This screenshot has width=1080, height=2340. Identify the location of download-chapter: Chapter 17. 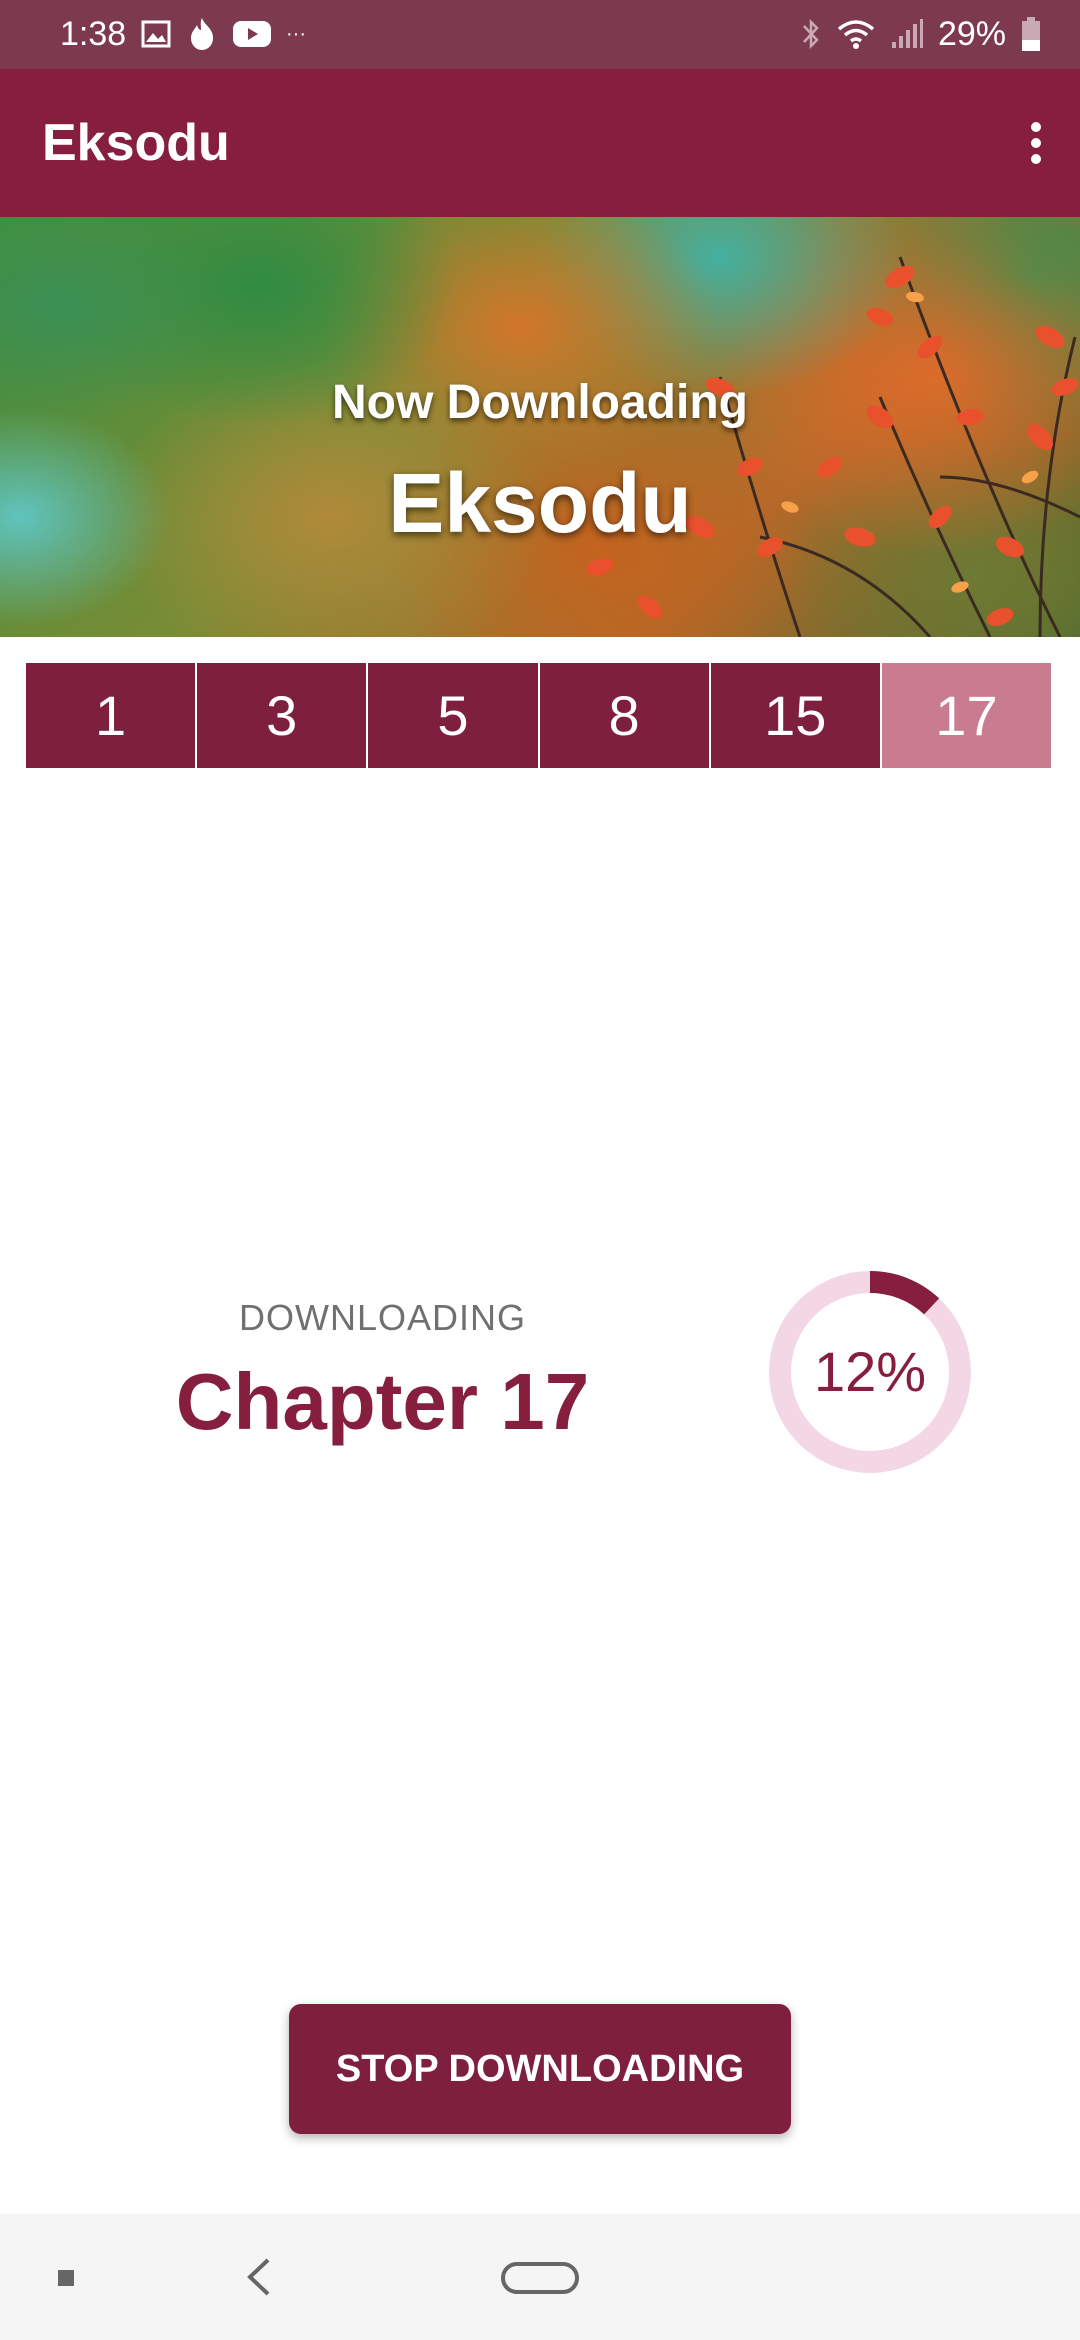
(382, 1401).